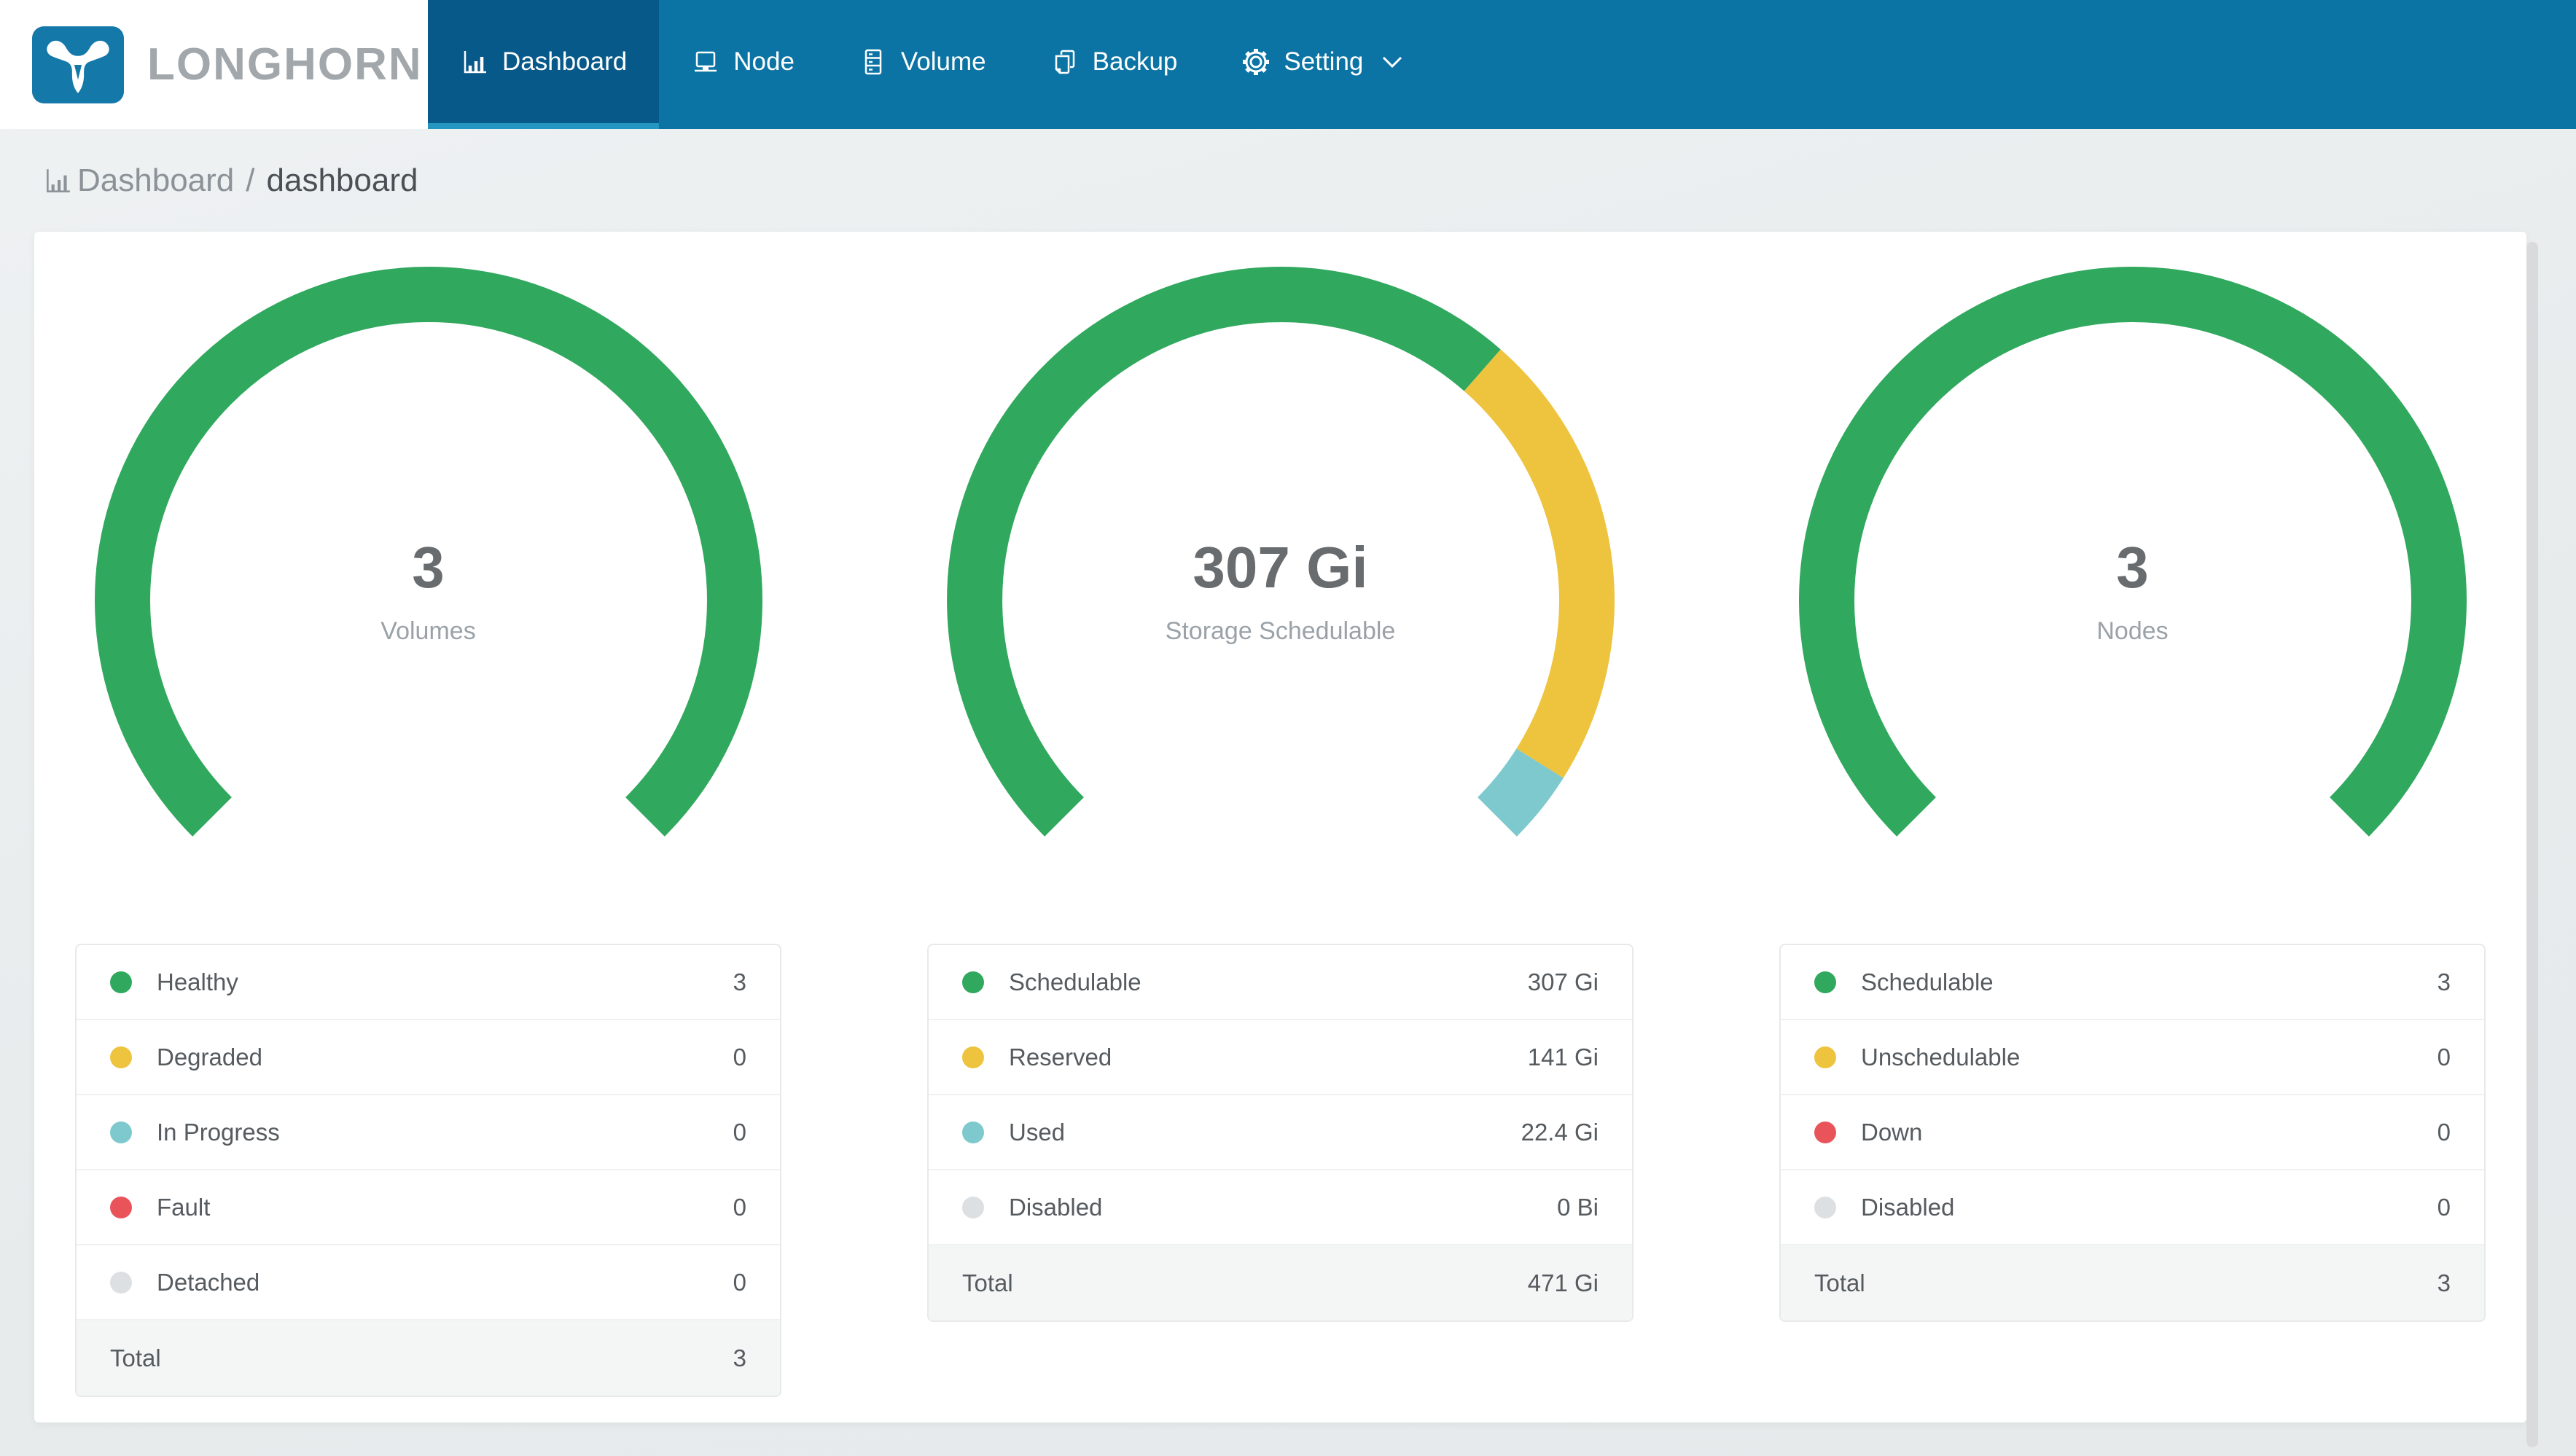  What do you see at coordinates (1288, 180) in the screenshot?
I see `breadcrumb: Dashboard / dashboard` at bounding box center [1288, 180].